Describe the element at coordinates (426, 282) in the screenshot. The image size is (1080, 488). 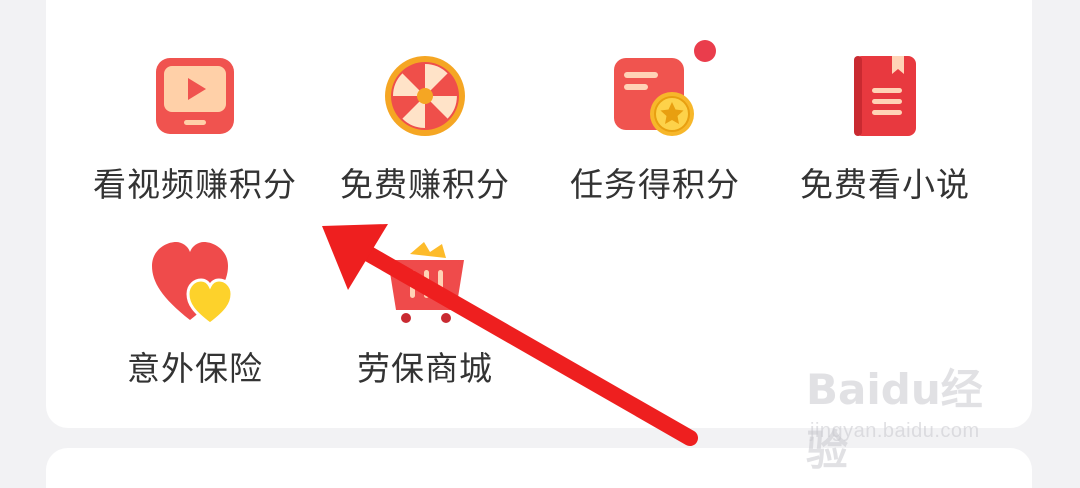
I see `shopping-basket-icon` at that location.